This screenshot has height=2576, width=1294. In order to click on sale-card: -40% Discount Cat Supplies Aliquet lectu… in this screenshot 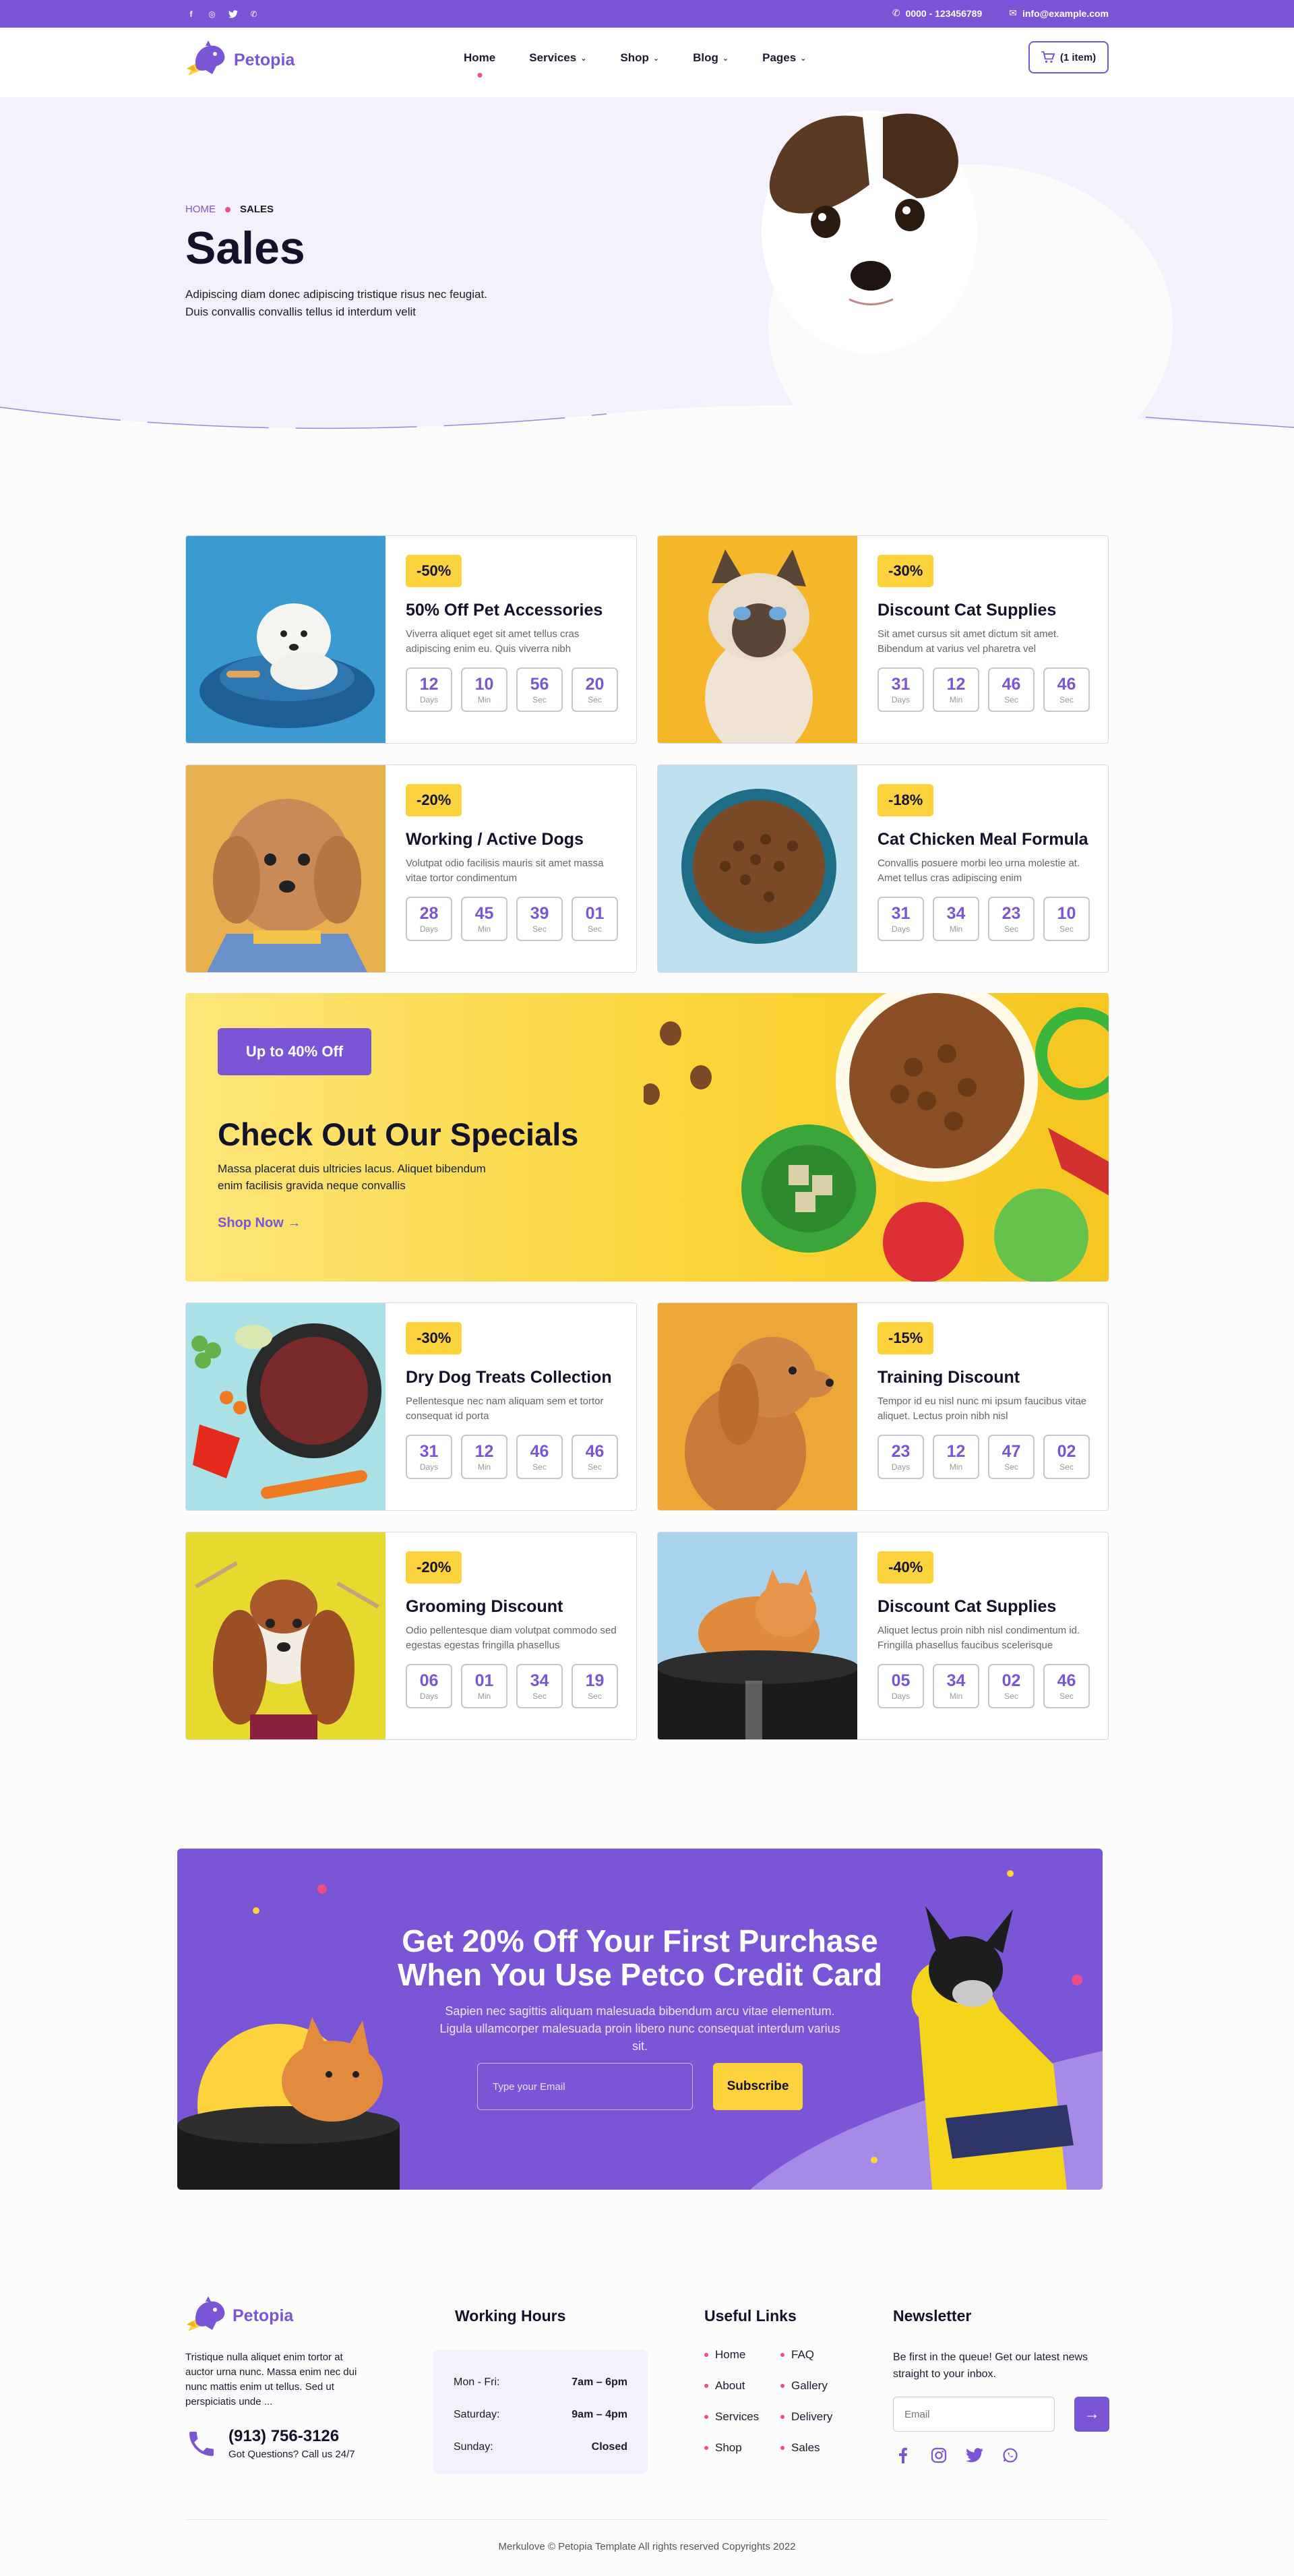, I will do `click(883, 1636)`.